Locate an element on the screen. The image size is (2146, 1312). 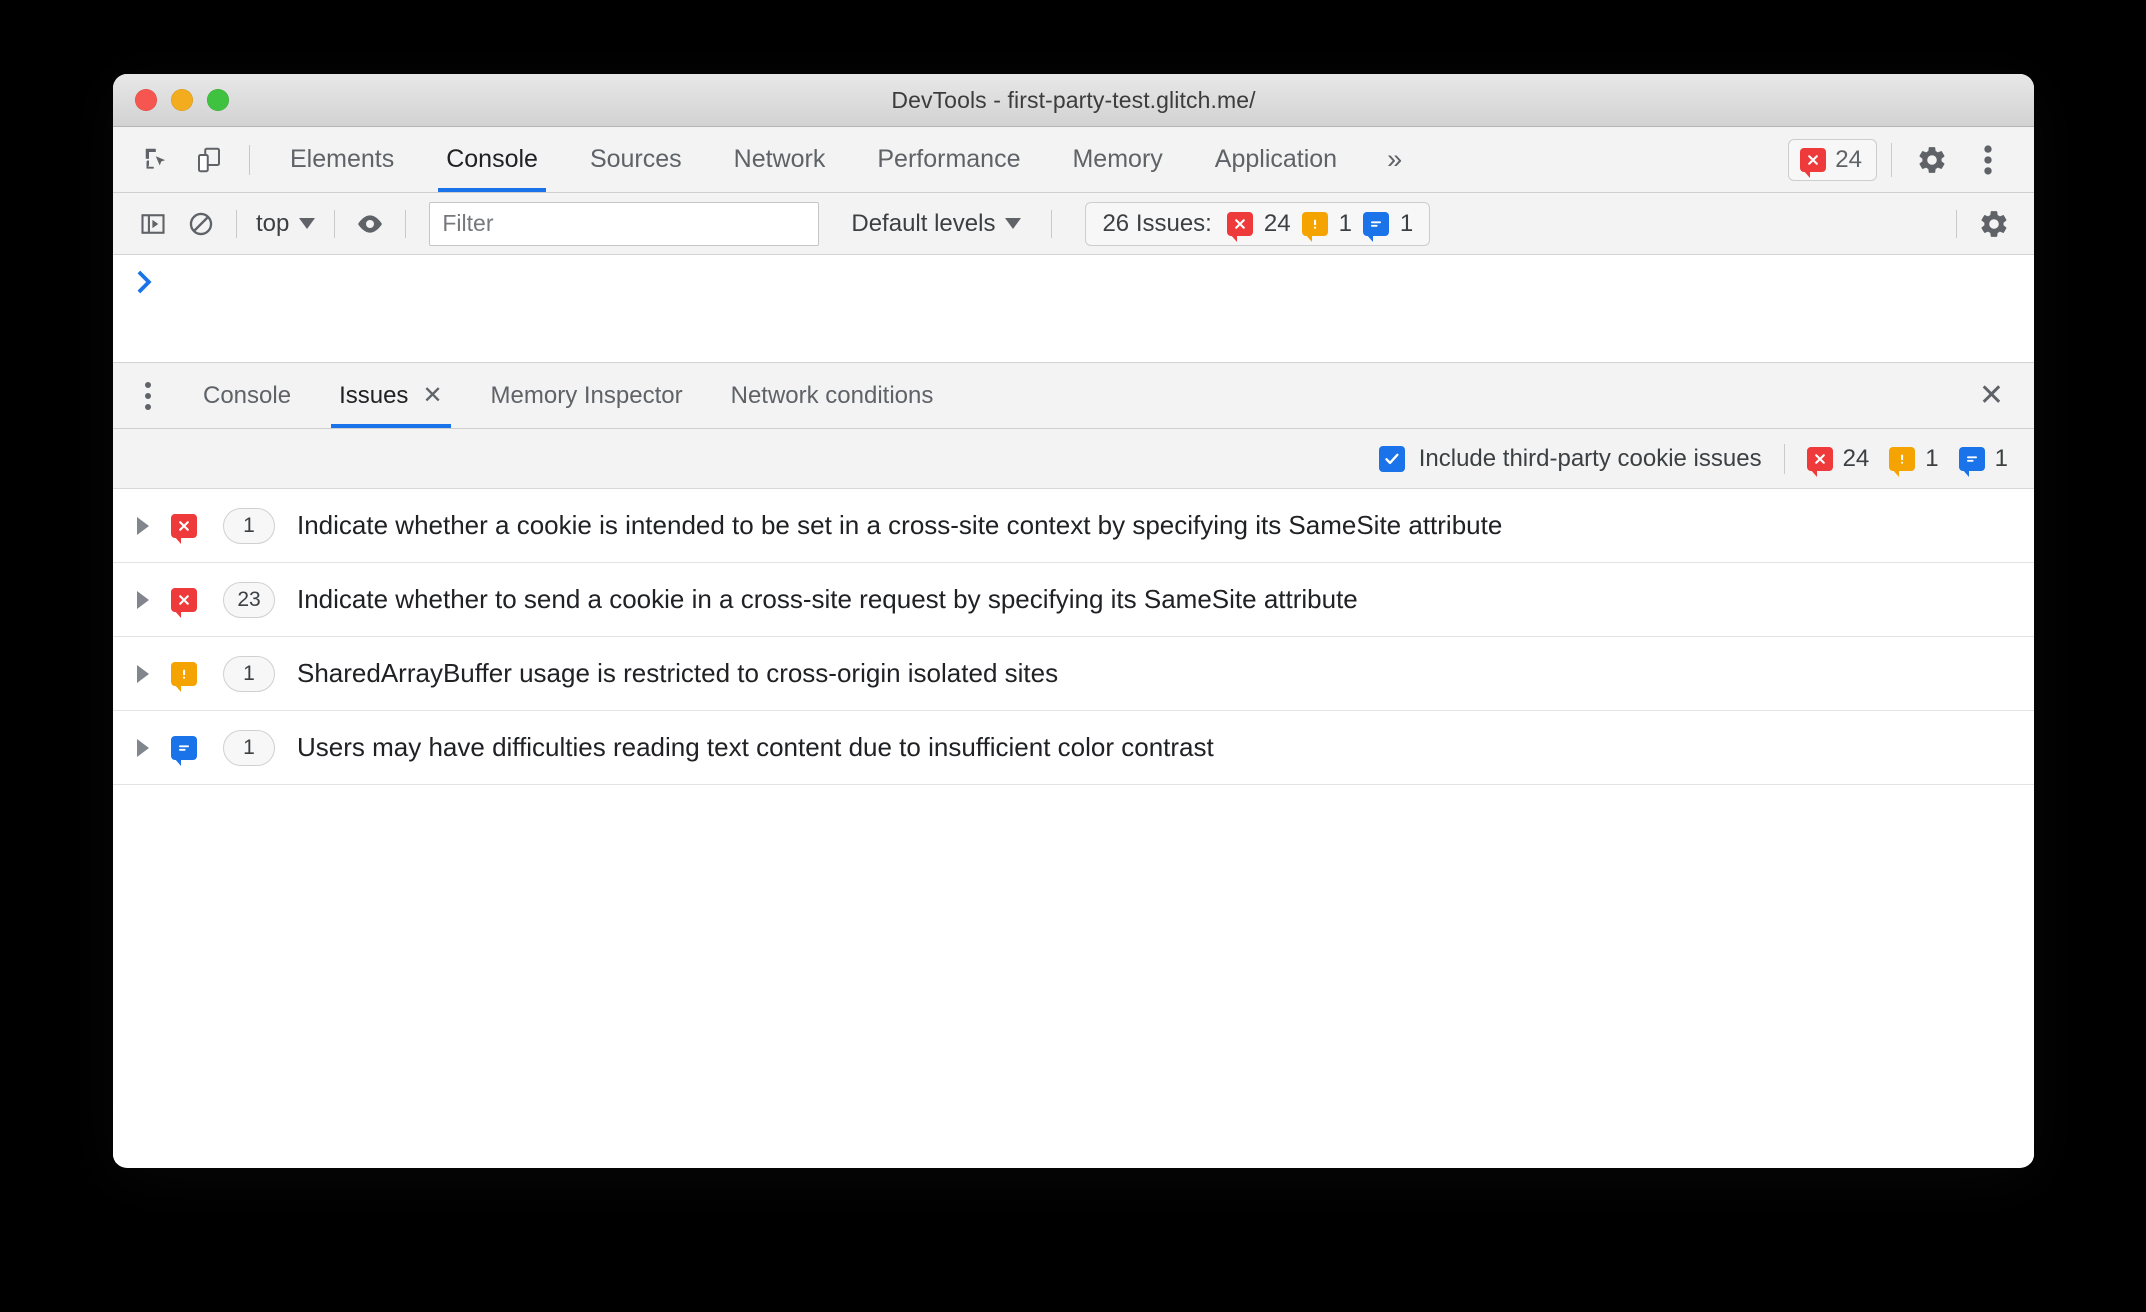
drawer-tab-label: Console is located at coordinates (247, 395).